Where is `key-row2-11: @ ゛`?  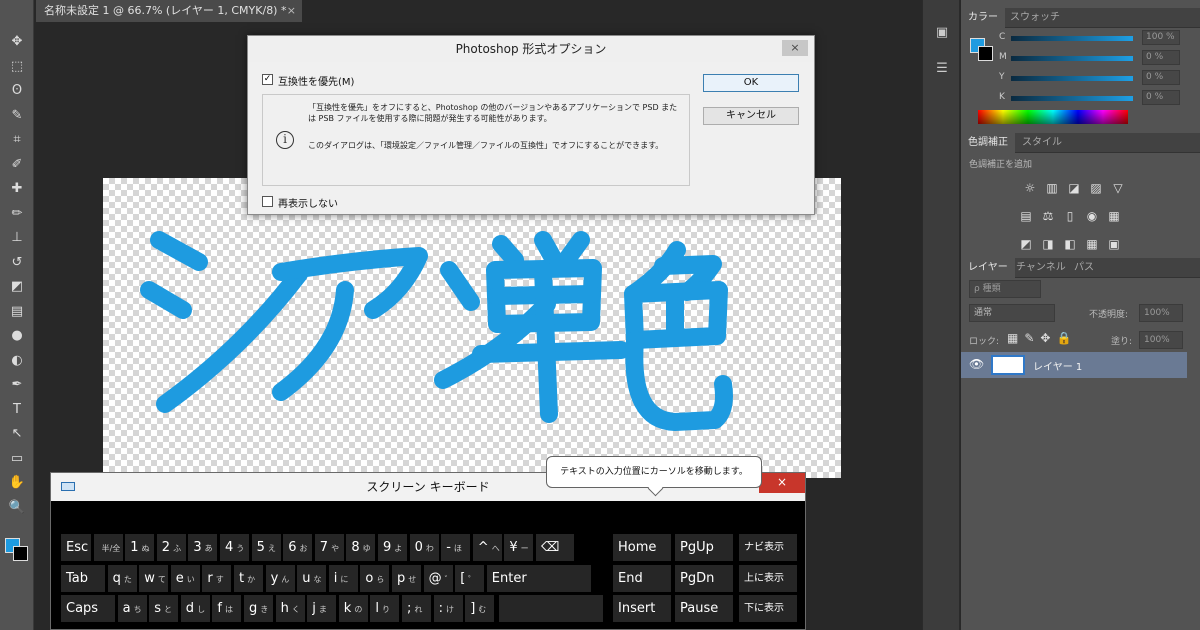
key-row2-11: @ ゛ is located at coordinates (438, 578).